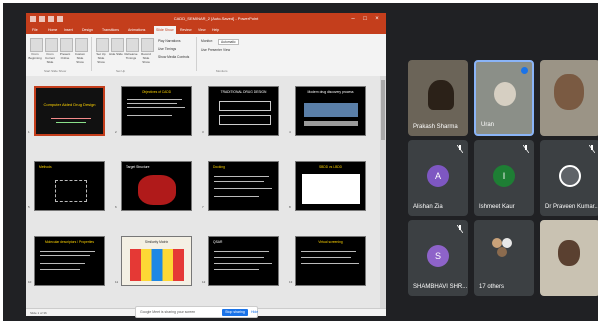  Describe the element at coordinates (157, 265) in the screenshot. I see `slide-heatmap` at that location.